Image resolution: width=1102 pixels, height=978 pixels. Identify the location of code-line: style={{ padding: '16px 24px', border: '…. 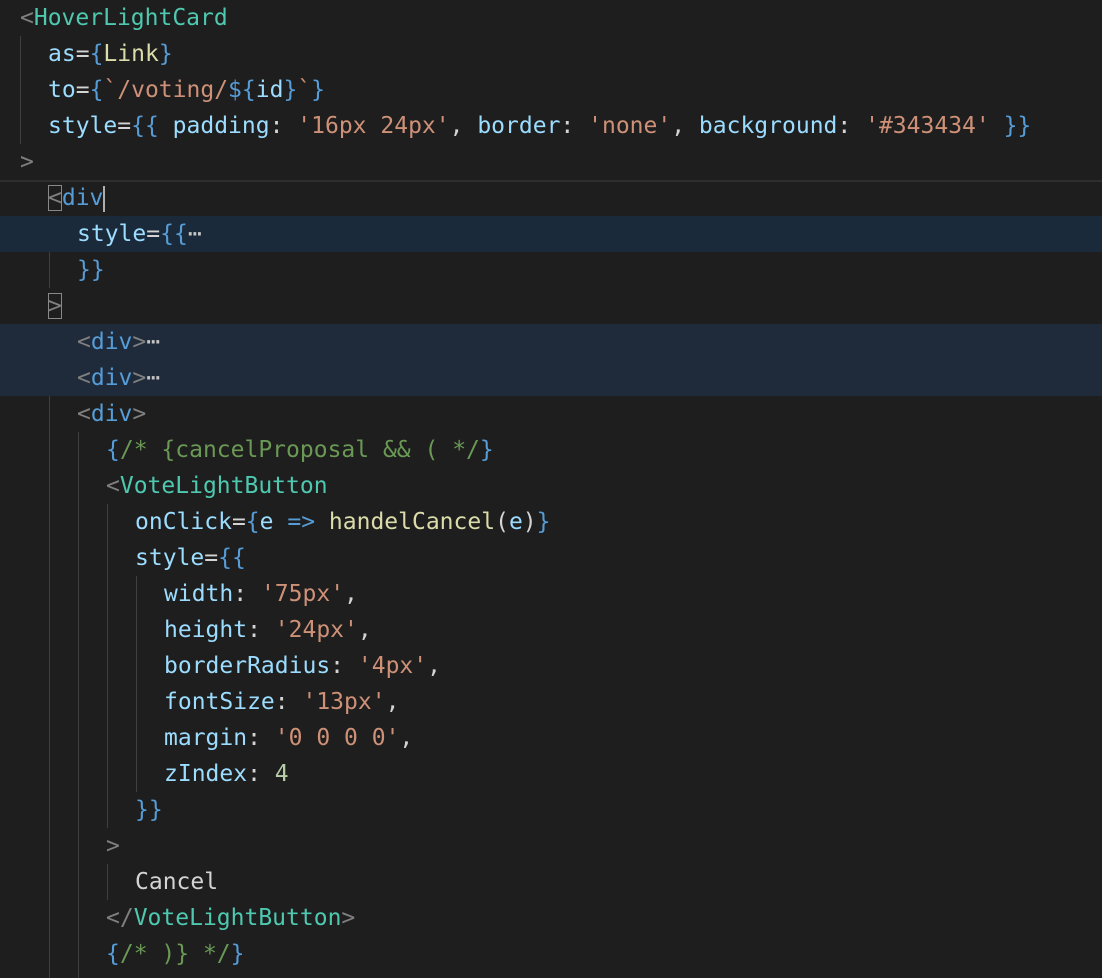
(551, 126).